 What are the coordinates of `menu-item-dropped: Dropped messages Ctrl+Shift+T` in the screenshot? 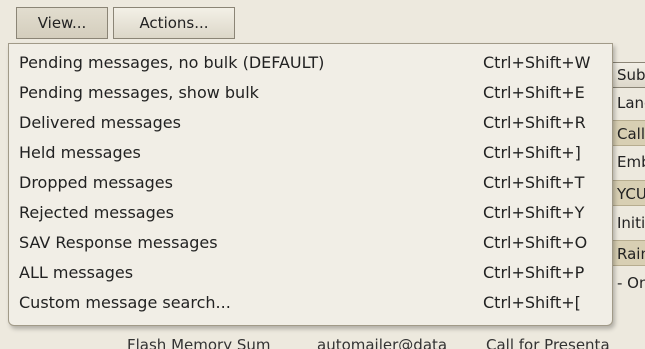 It's located at (310, 183).